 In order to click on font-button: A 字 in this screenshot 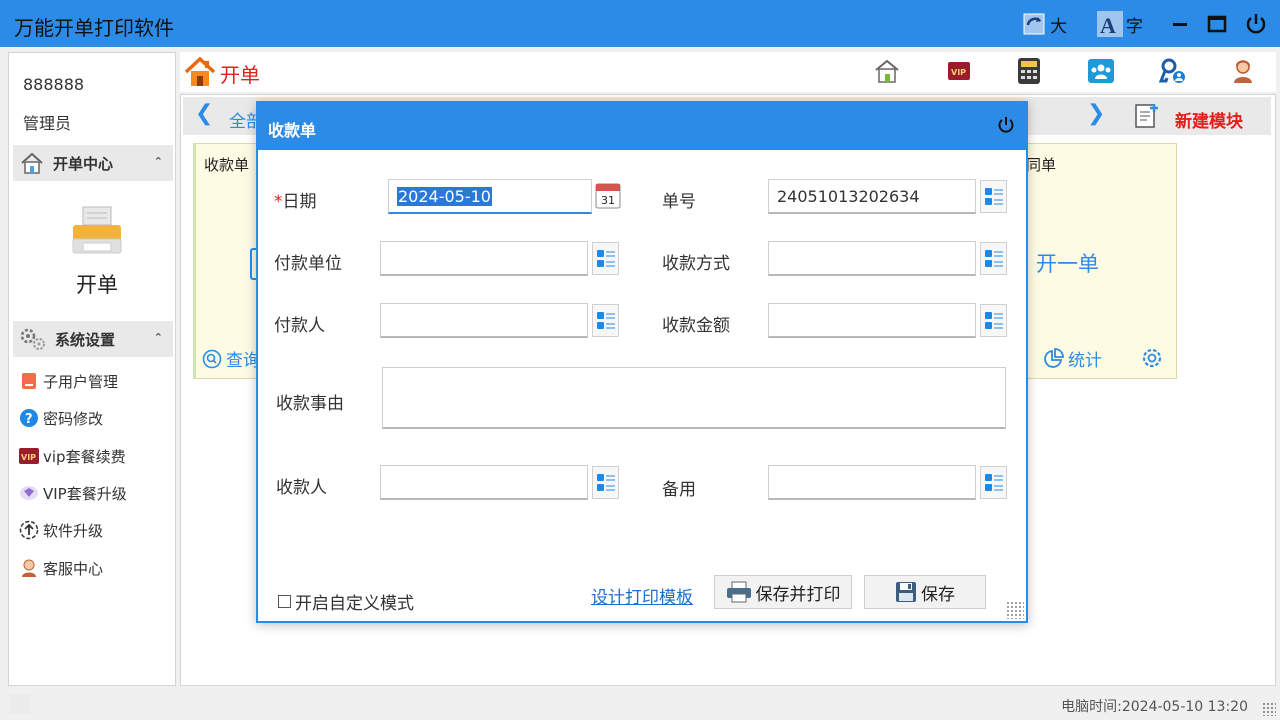, I will do `click(1119, 24)`.